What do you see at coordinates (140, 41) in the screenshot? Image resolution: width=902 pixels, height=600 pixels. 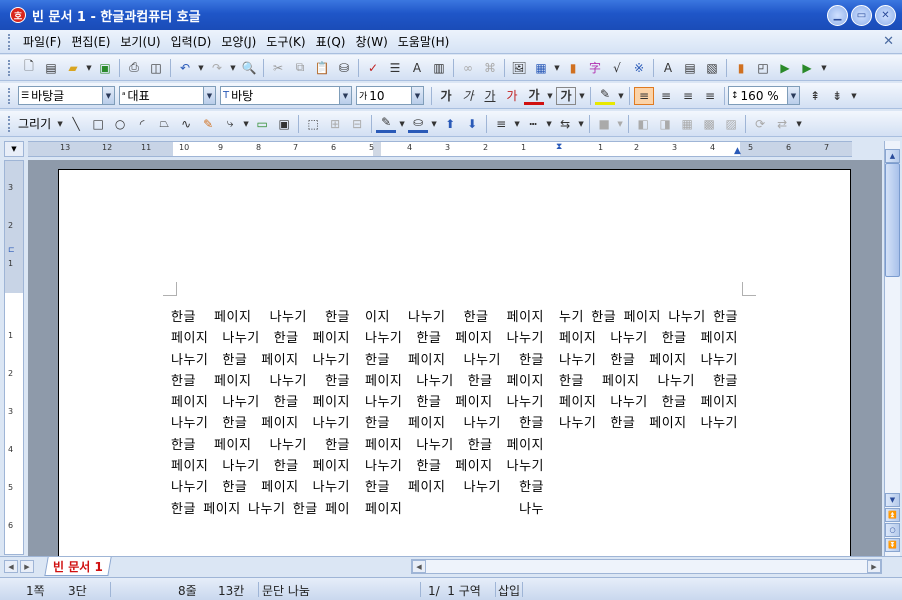 I see `menu-view: 보기(U)` at bounding box center [140, 41].